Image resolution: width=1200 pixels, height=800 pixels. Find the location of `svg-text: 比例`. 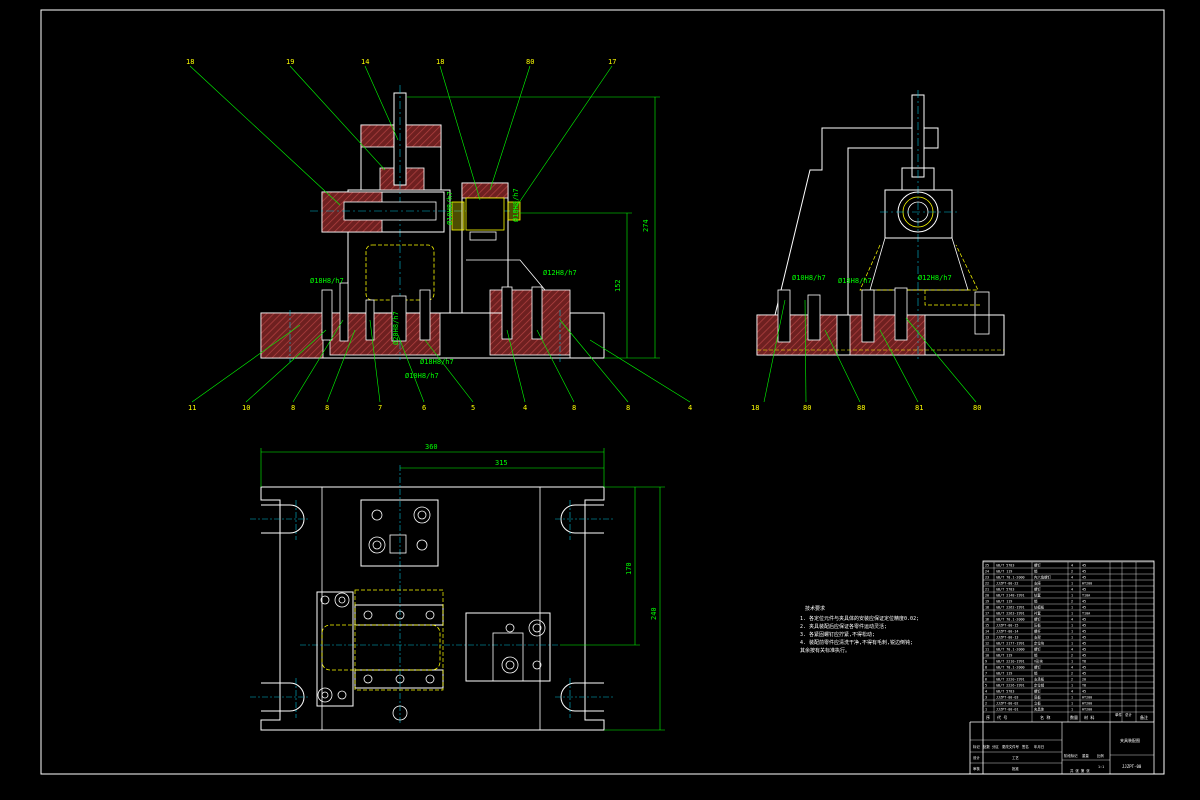

svg-text: 比例 is located at coordinates (1100, 755).